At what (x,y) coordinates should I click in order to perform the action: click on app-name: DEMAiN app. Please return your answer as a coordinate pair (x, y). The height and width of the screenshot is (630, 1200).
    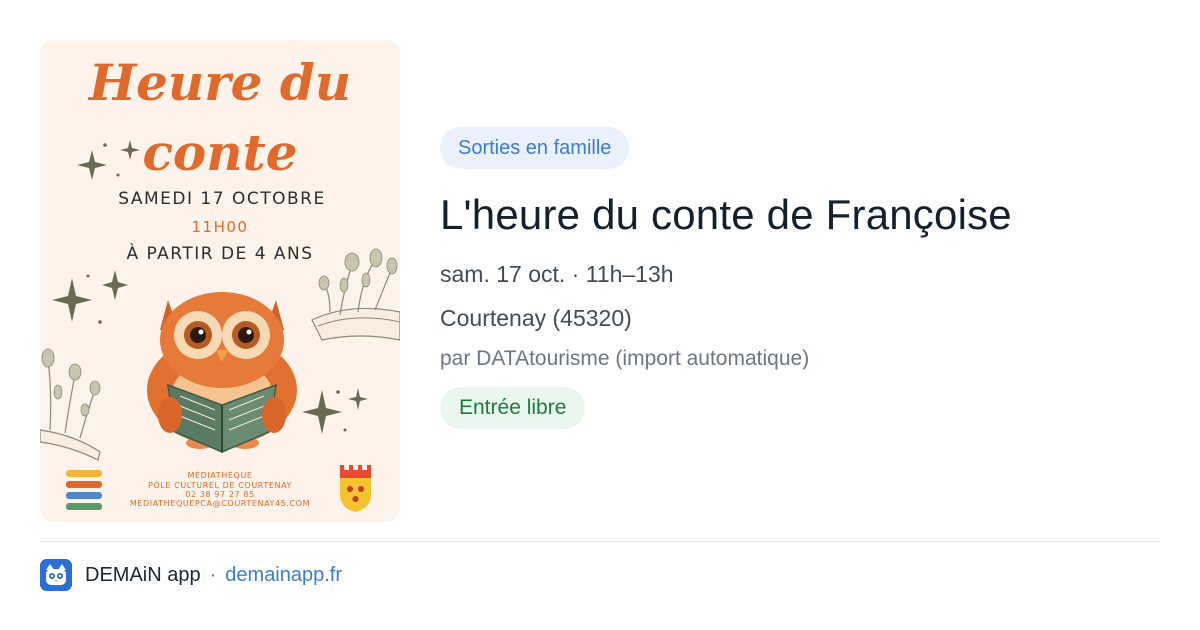
    Looking at the image, I should click on (143, 574).